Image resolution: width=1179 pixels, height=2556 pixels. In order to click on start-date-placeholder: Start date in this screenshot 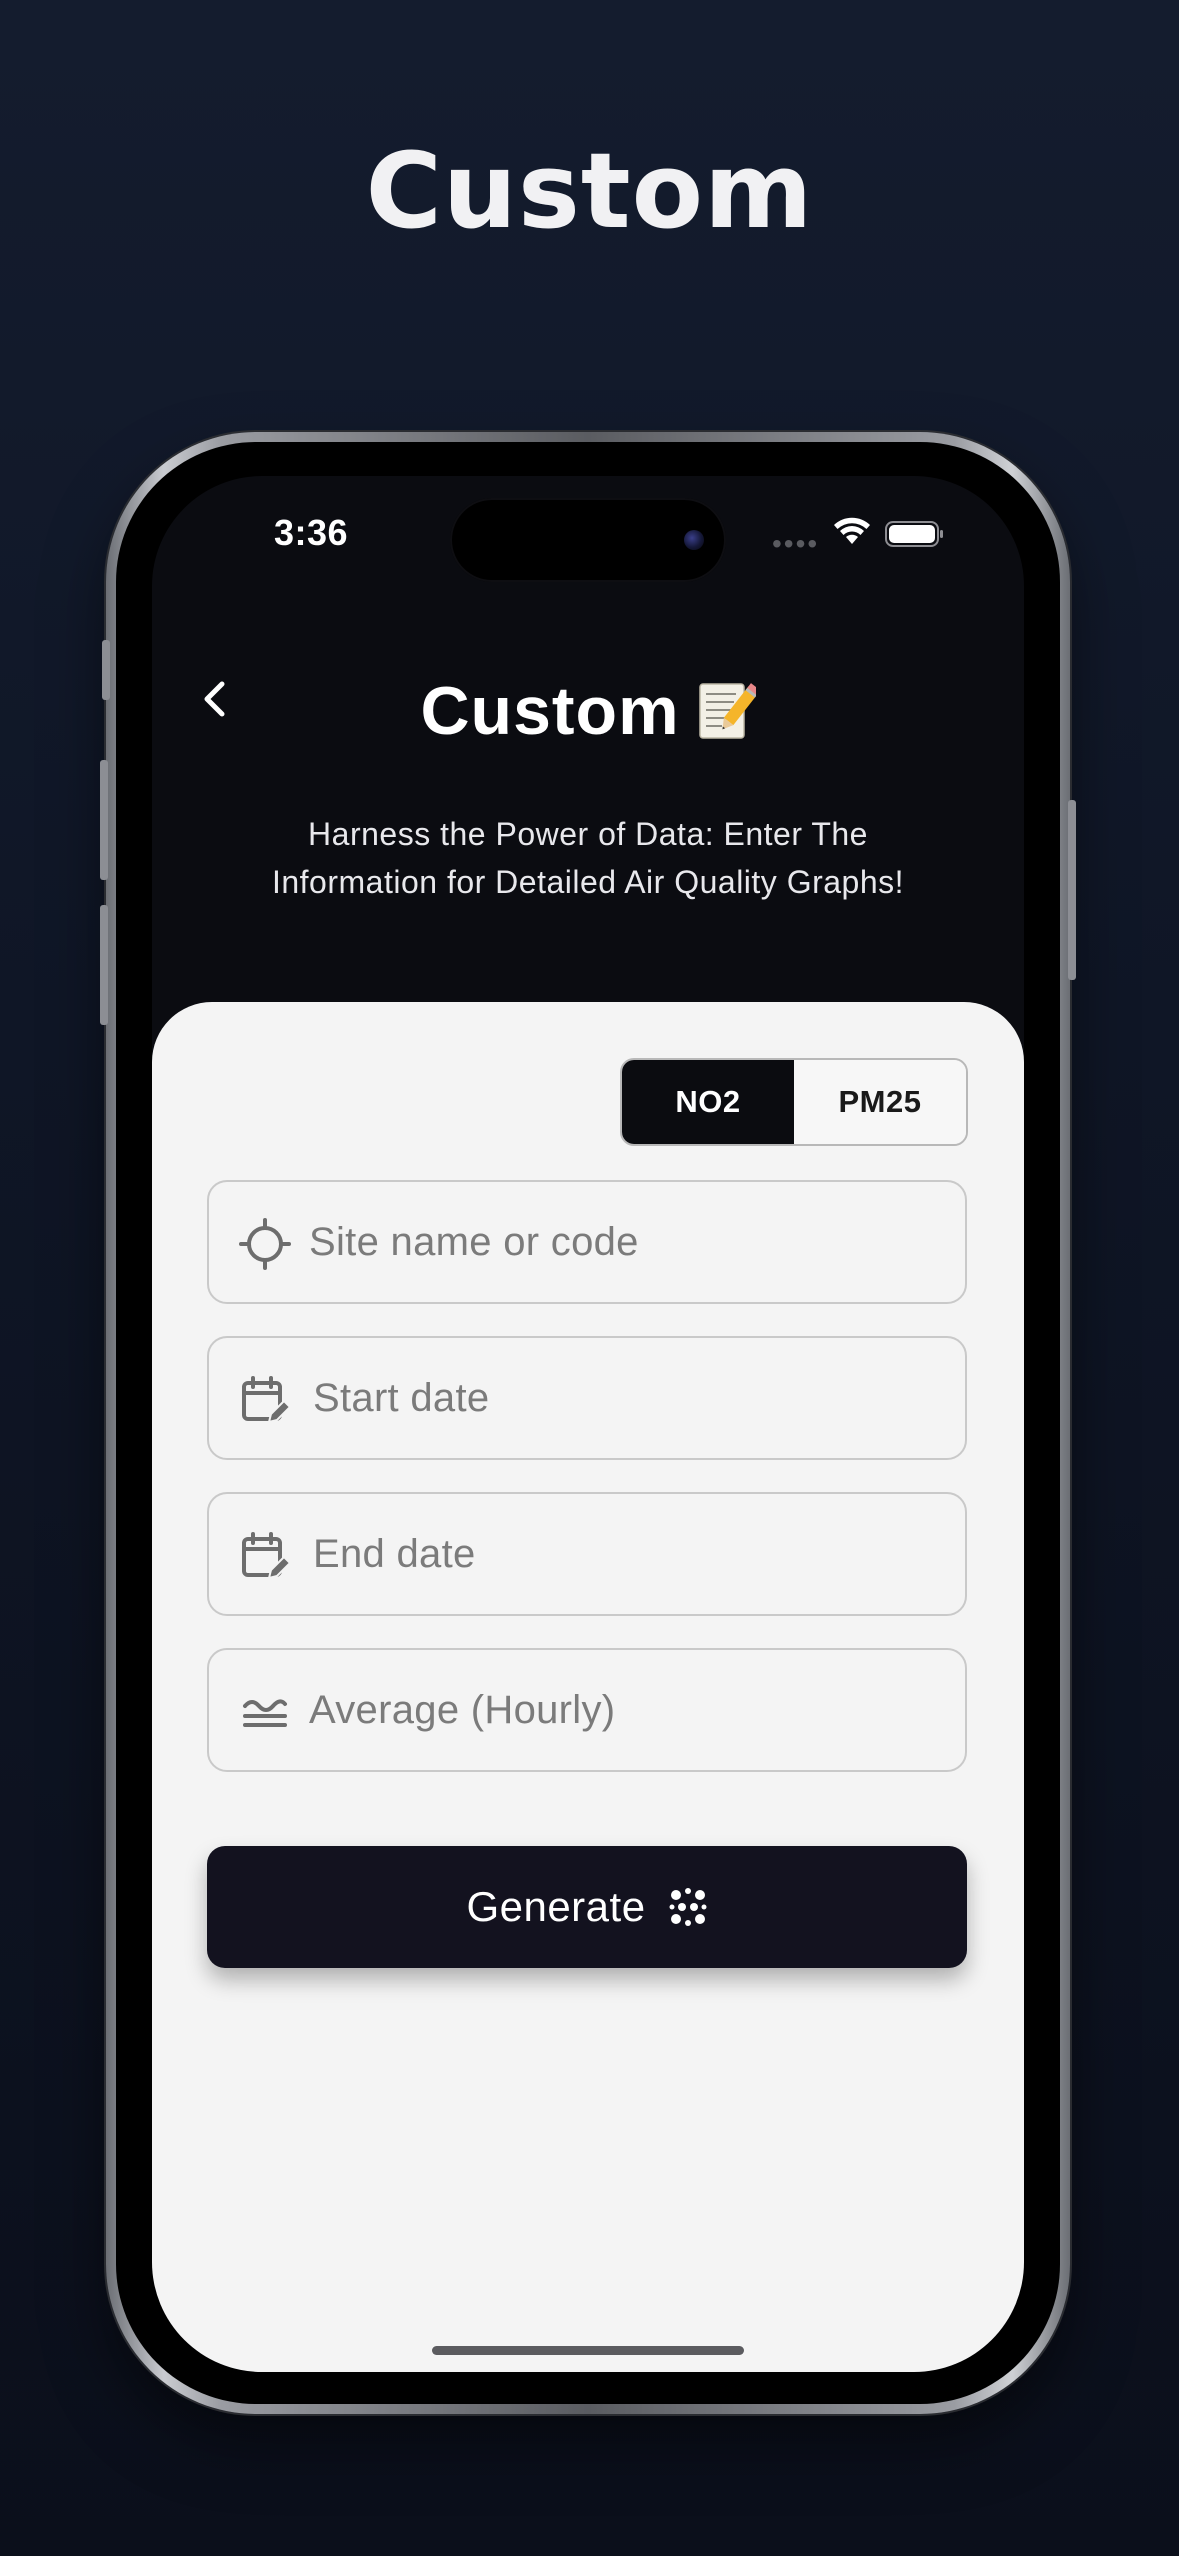, I will do `click(401, 1398)`.